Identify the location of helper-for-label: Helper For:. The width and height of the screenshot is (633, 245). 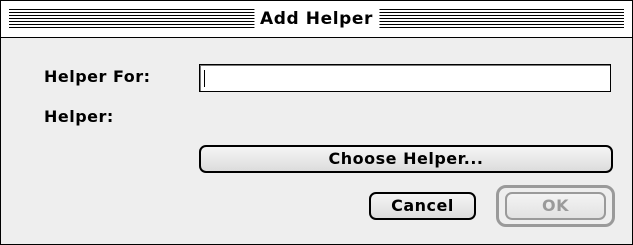
(97, 76).